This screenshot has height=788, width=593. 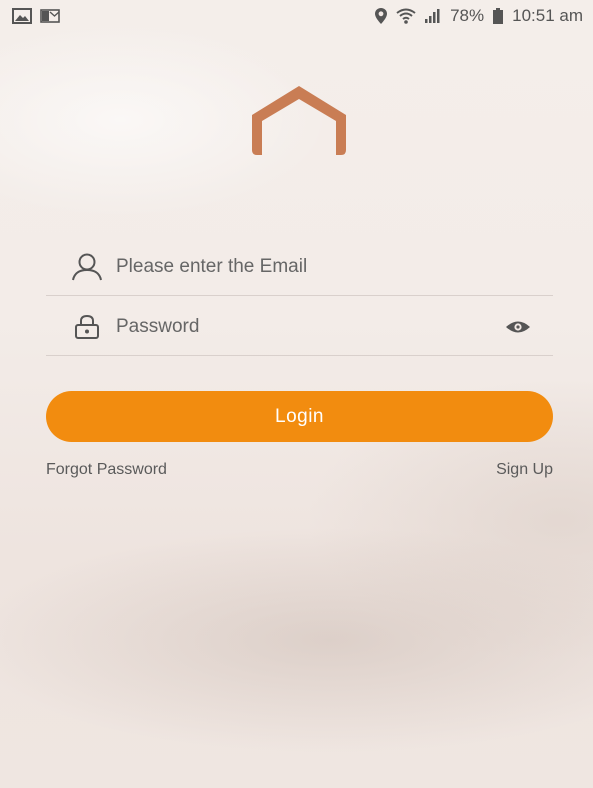 What do you see at coordinates (518, 327) in the screenshot?
I see `eye-icon` at bounding box center [518, 327].